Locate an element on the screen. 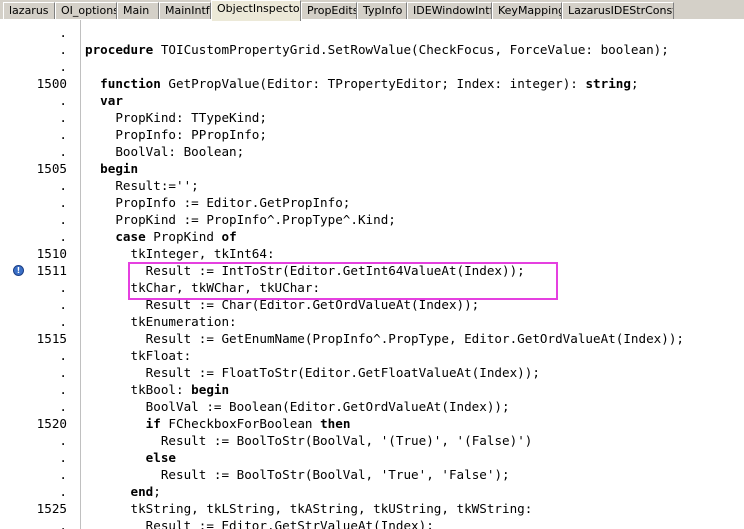 The width and height of the screenshot is (744, 529). tab-keymapping: KeyMapping is located at coordinates (527, 11).